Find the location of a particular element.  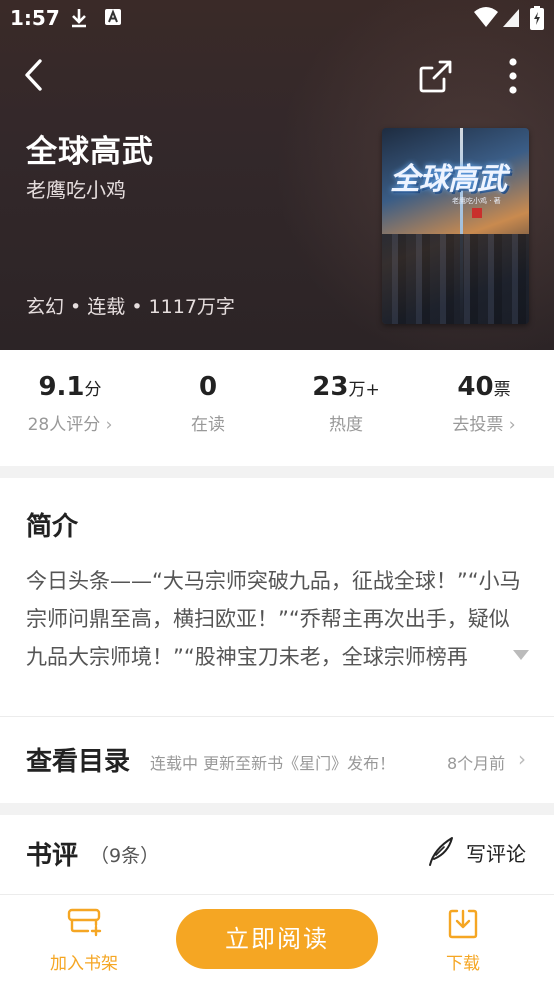

catalog-update-status: 连载中 更新至新书《星门》发布！ is located at coordinates (273, 763).